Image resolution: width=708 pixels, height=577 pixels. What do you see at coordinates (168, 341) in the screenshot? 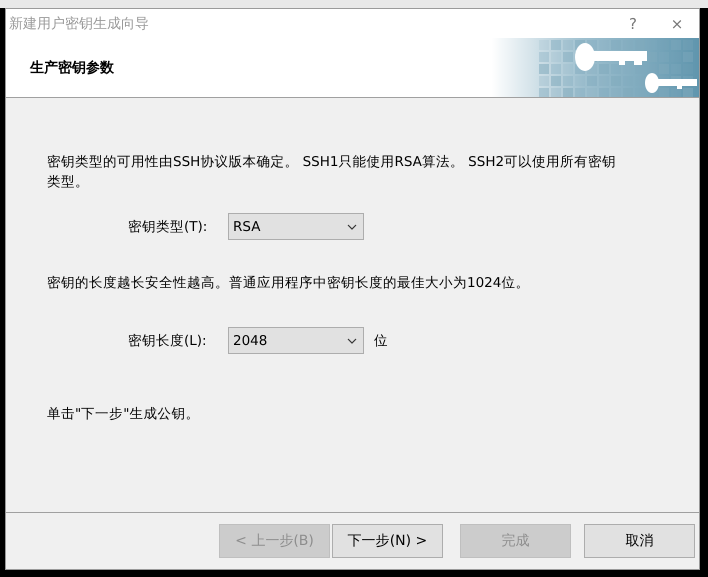
I see `field-label: 密钥长度(L):` at bounding box center [168, 341].